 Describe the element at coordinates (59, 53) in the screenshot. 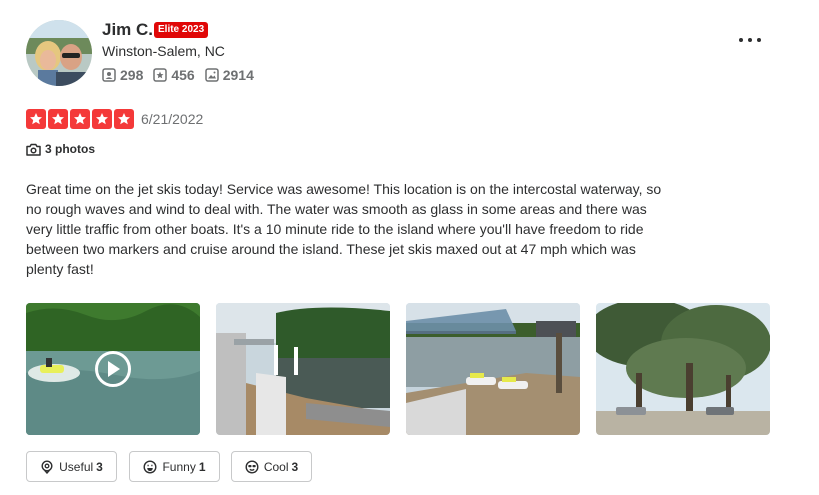

I see `user-avatar` at that location.